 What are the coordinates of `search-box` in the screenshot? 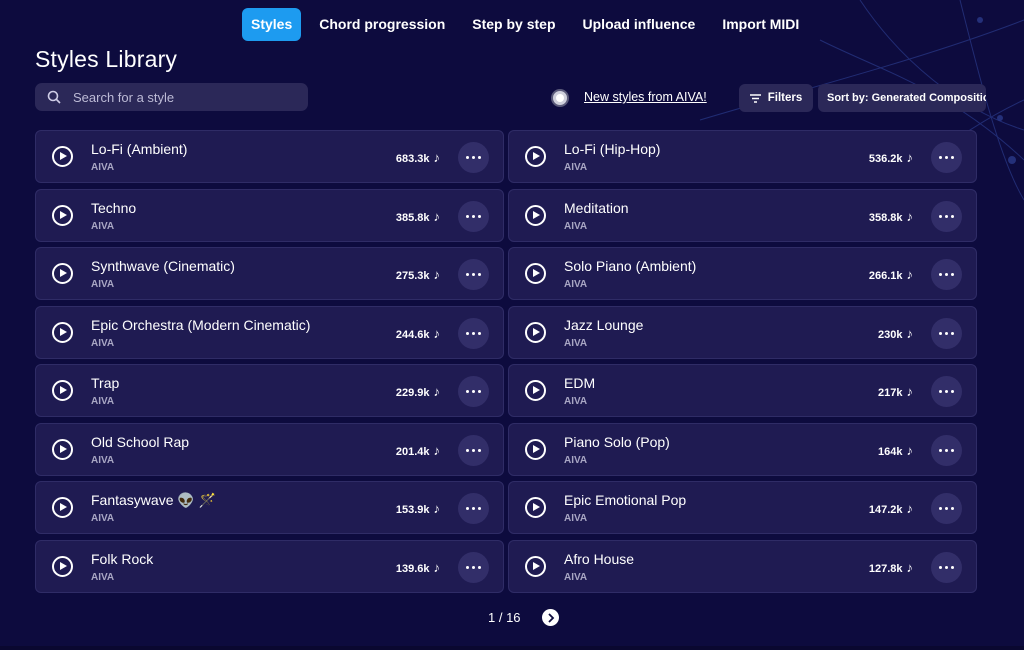 It's located at (171, 97).